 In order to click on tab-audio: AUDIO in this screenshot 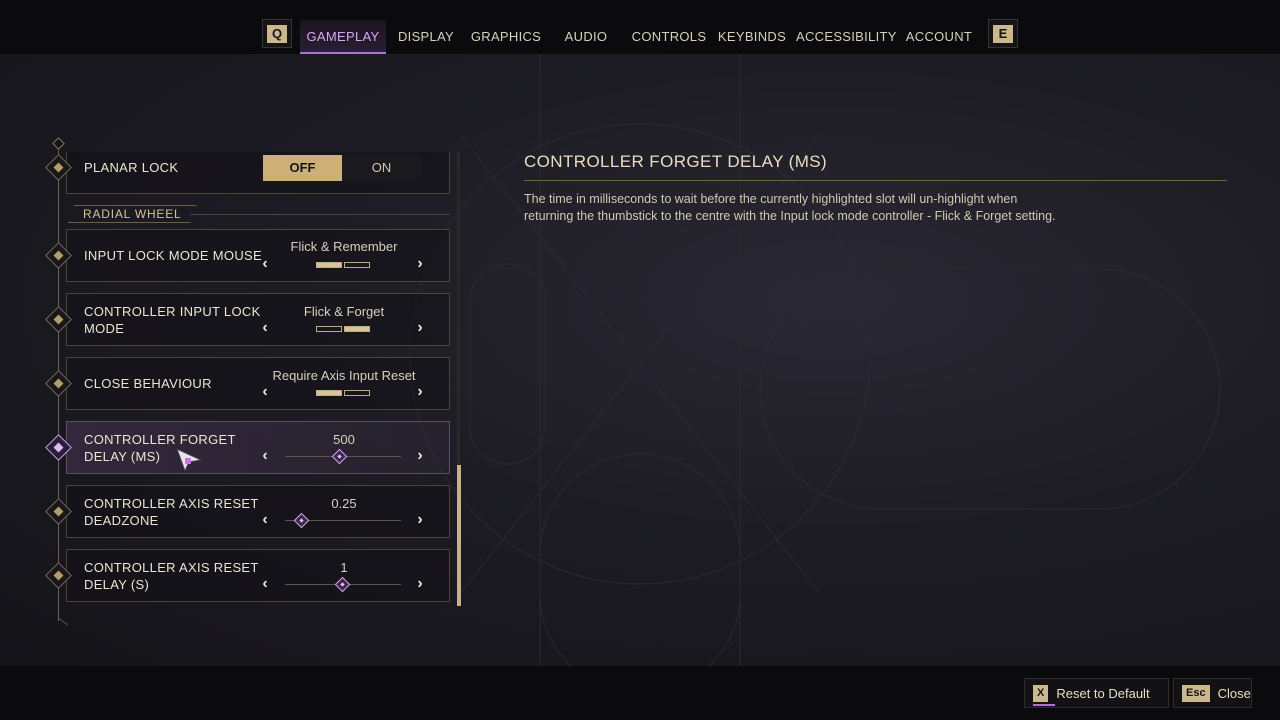, I will do `click(586, 37)`.